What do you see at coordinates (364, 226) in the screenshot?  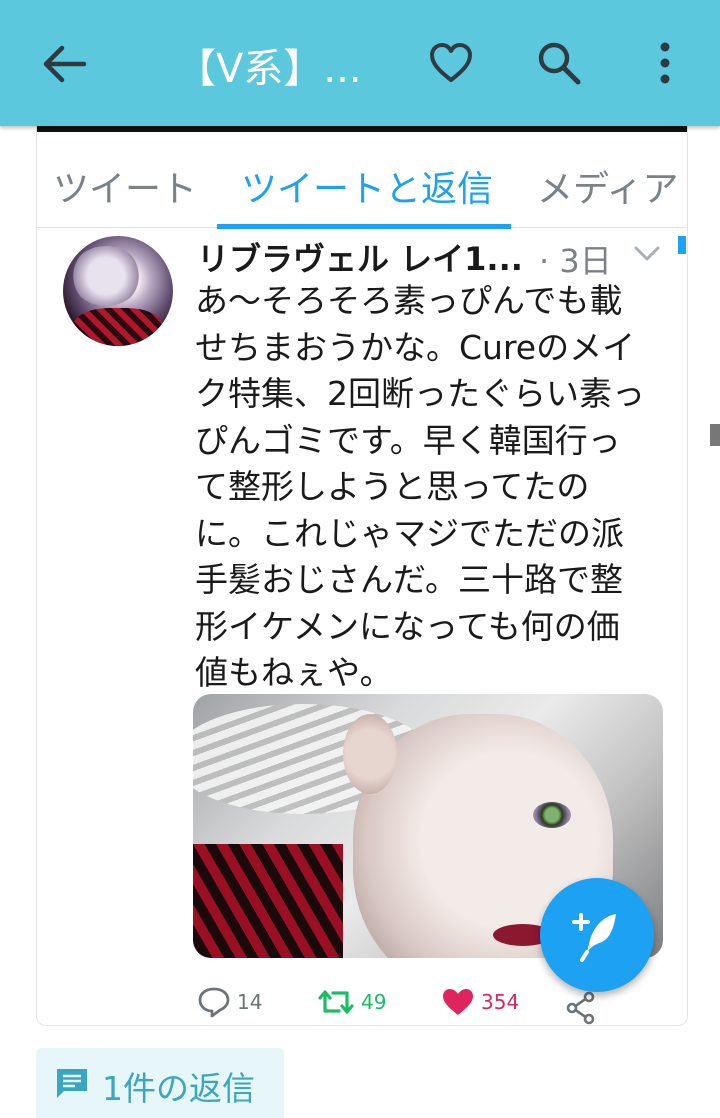 I see `active-tab-indicator` at bounding box center [364, 226].